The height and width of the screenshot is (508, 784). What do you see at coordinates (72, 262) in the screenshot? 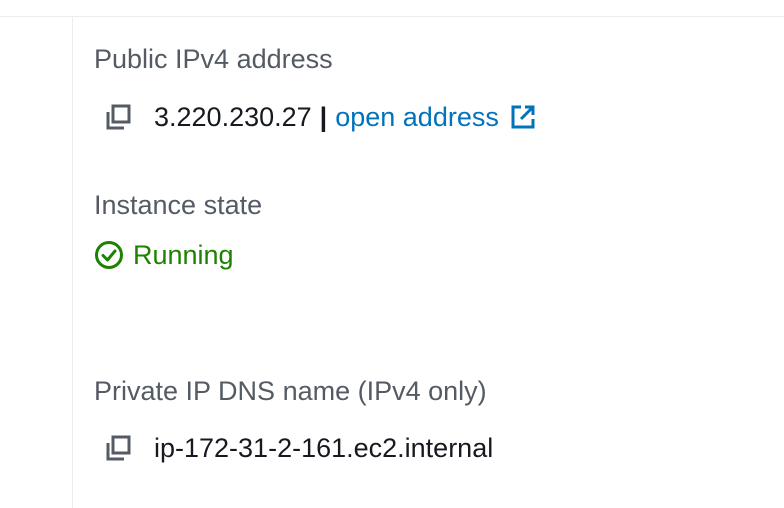
I see `column-divider` at bounding box center [72, 262].